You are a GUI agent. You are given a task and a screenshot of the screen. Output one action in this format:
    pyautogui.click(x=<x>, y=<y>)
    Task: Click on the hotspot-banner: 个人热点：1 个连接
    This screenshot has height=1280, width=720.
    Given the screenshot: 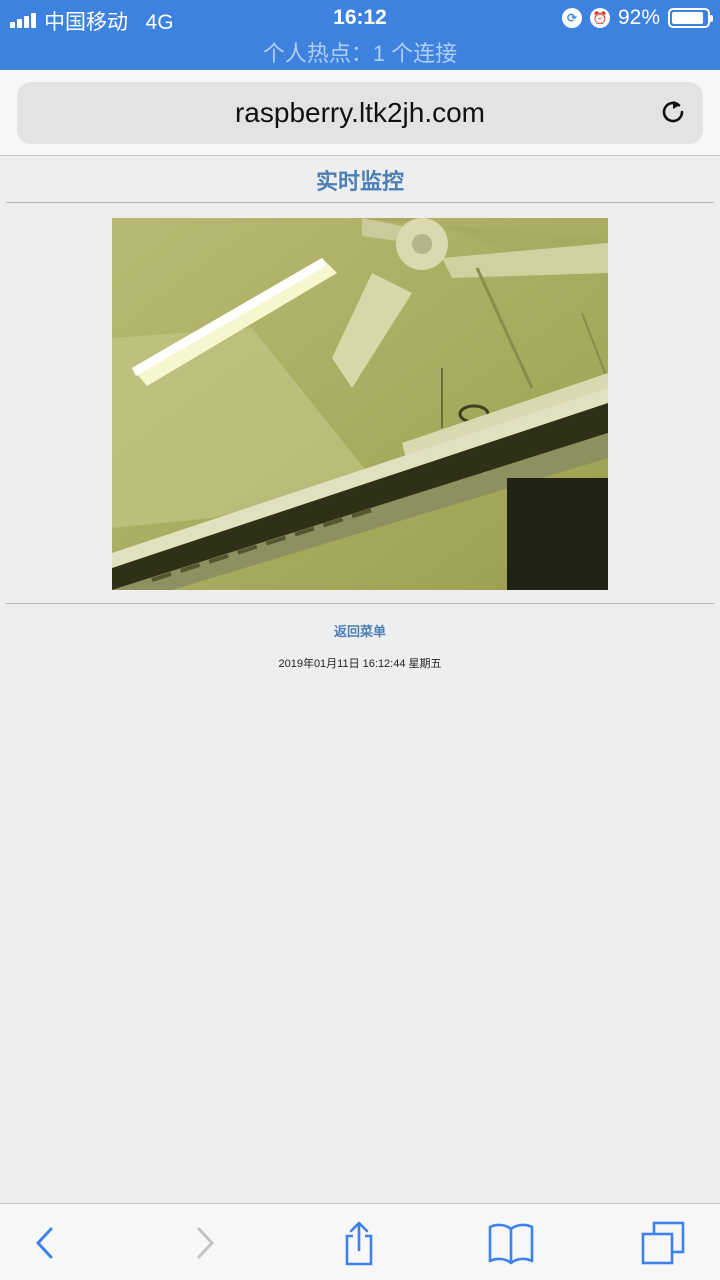 What is the action you would take?
    pyautogui.click(x=360, y=52)
    